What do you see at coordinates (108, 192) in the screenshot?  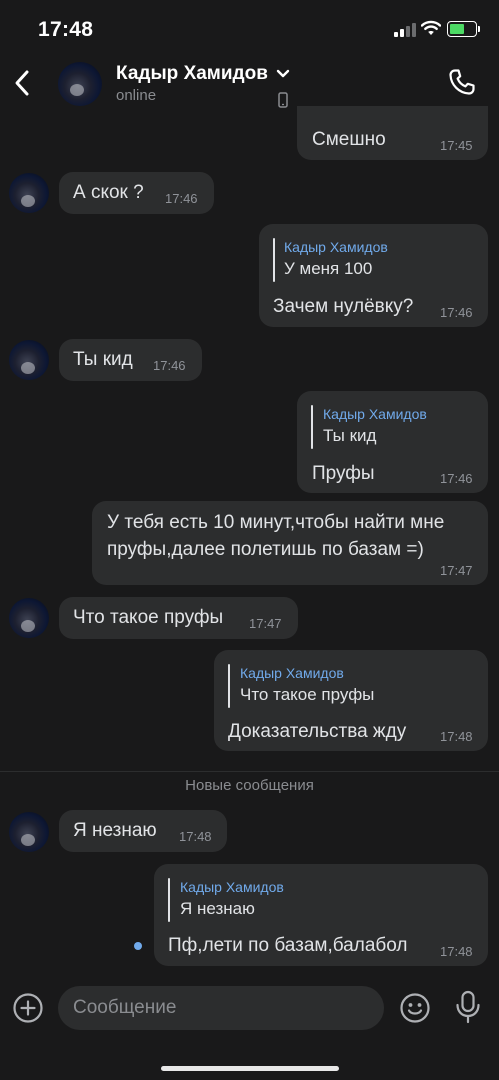 I see `message-text: А скок ?` at bounding box center [108, 192].